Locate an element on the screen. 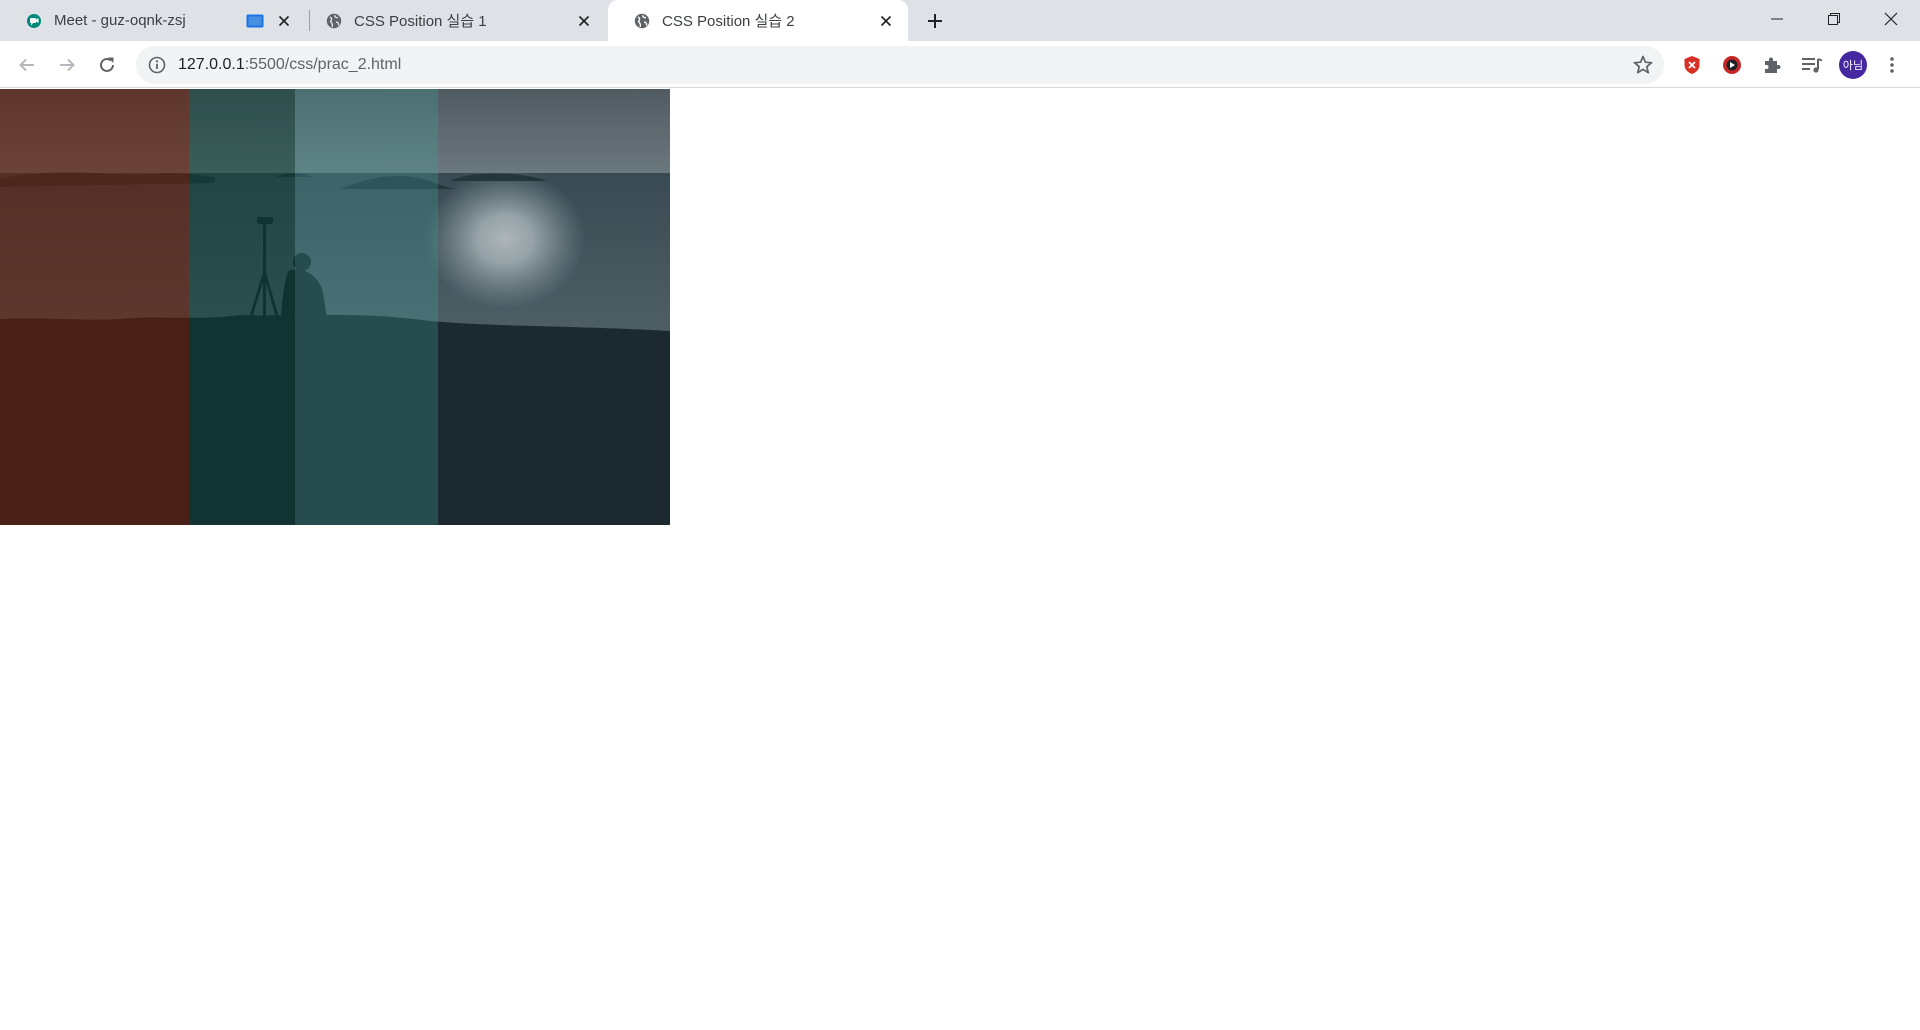 This screenshot has width=1920, height=1030. restore-icon is located at coordinates (1834, 18).